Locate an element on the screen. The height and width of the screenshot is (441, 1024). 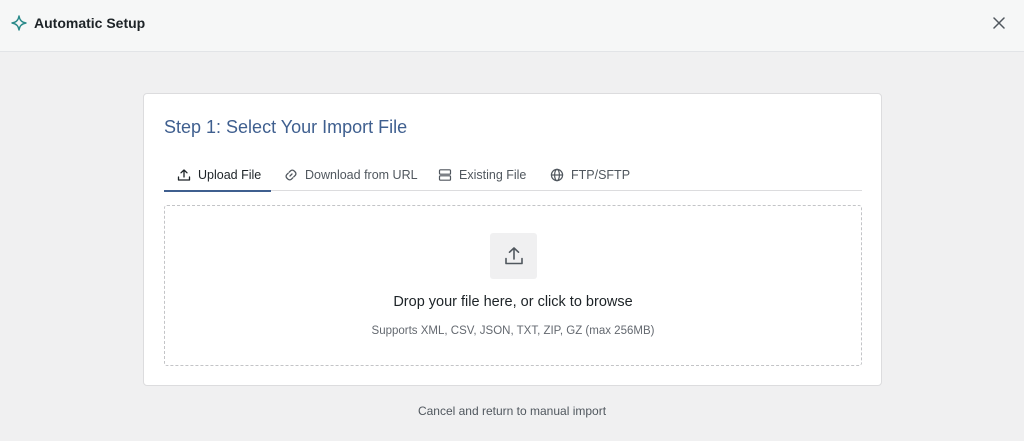
sparkle-icon is located at coordinates (19, 23).